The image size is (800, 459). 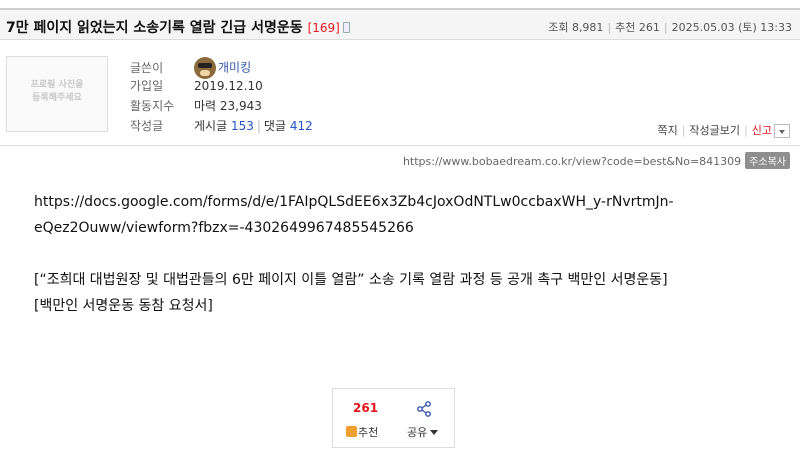 What do you see at coordinates (366, 408) in the screenshot?
I see `recommend-count: 261` at bounding box center [366, 408].